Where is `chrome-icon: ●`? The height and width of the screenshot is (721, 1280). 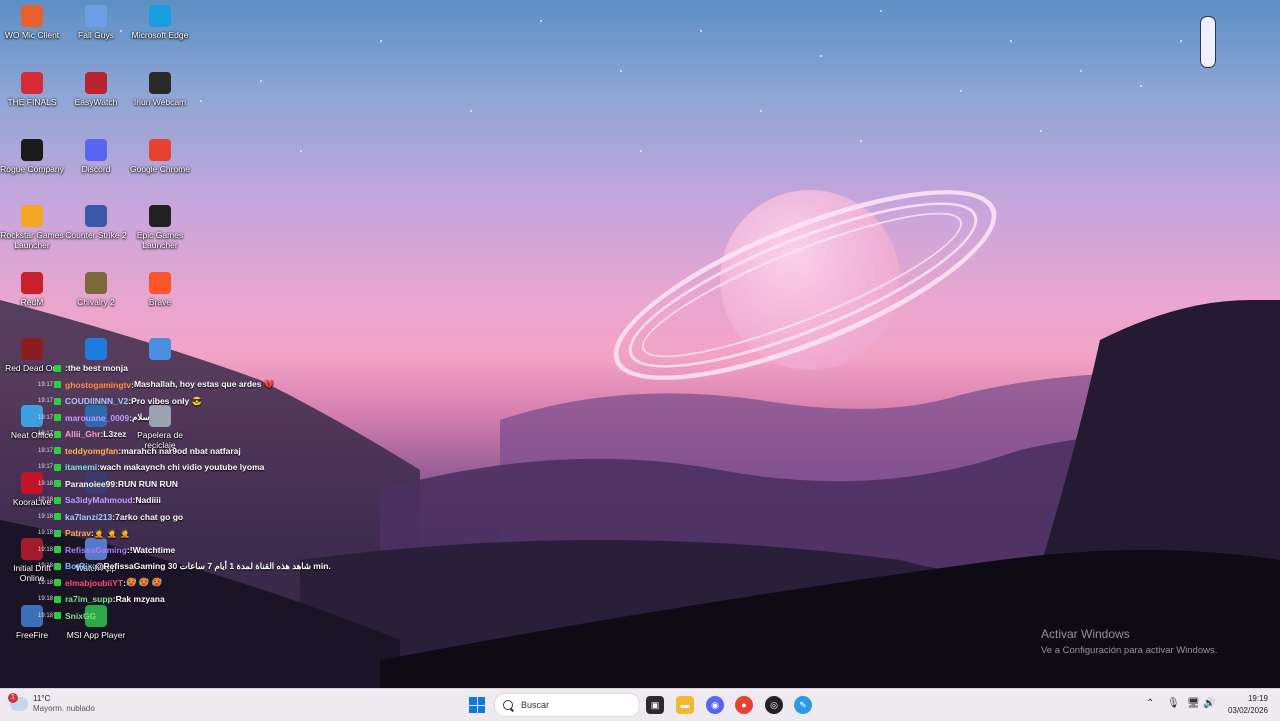
chrome-icon: ● is located at coordinates (744, 705).